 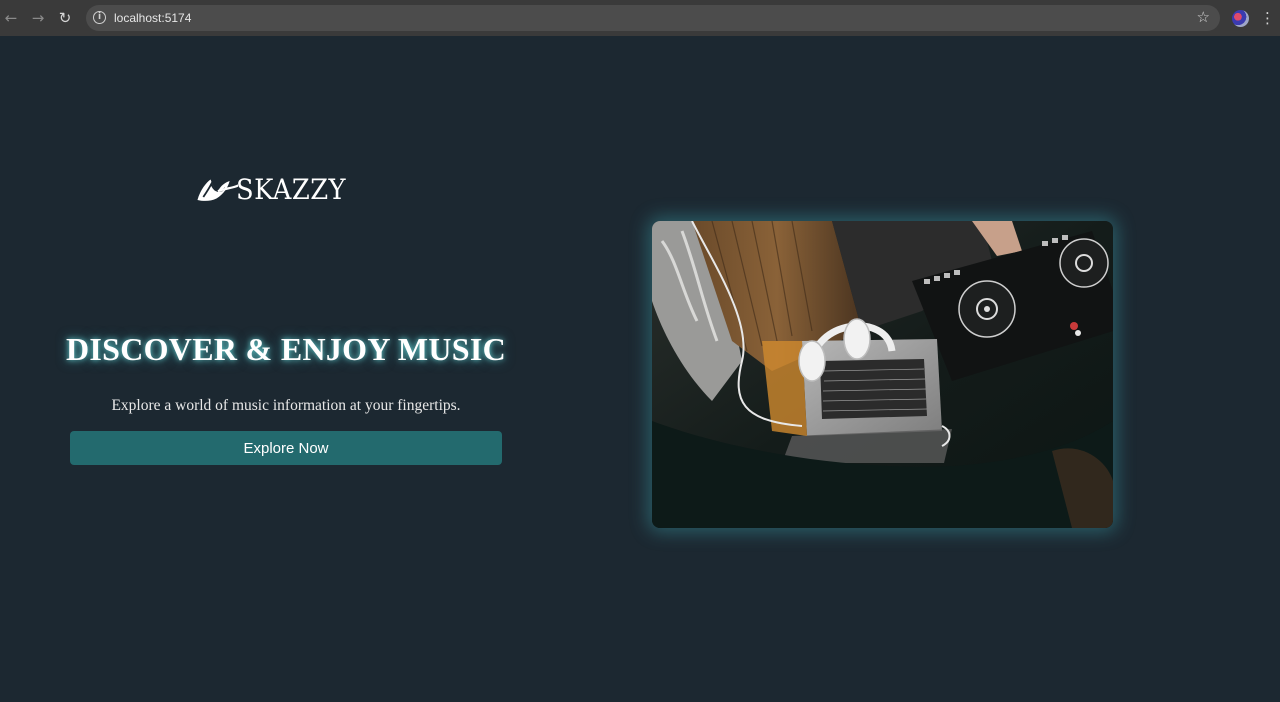 I want to click on brand-name: SKAZZY, so click(x=291, y=189).